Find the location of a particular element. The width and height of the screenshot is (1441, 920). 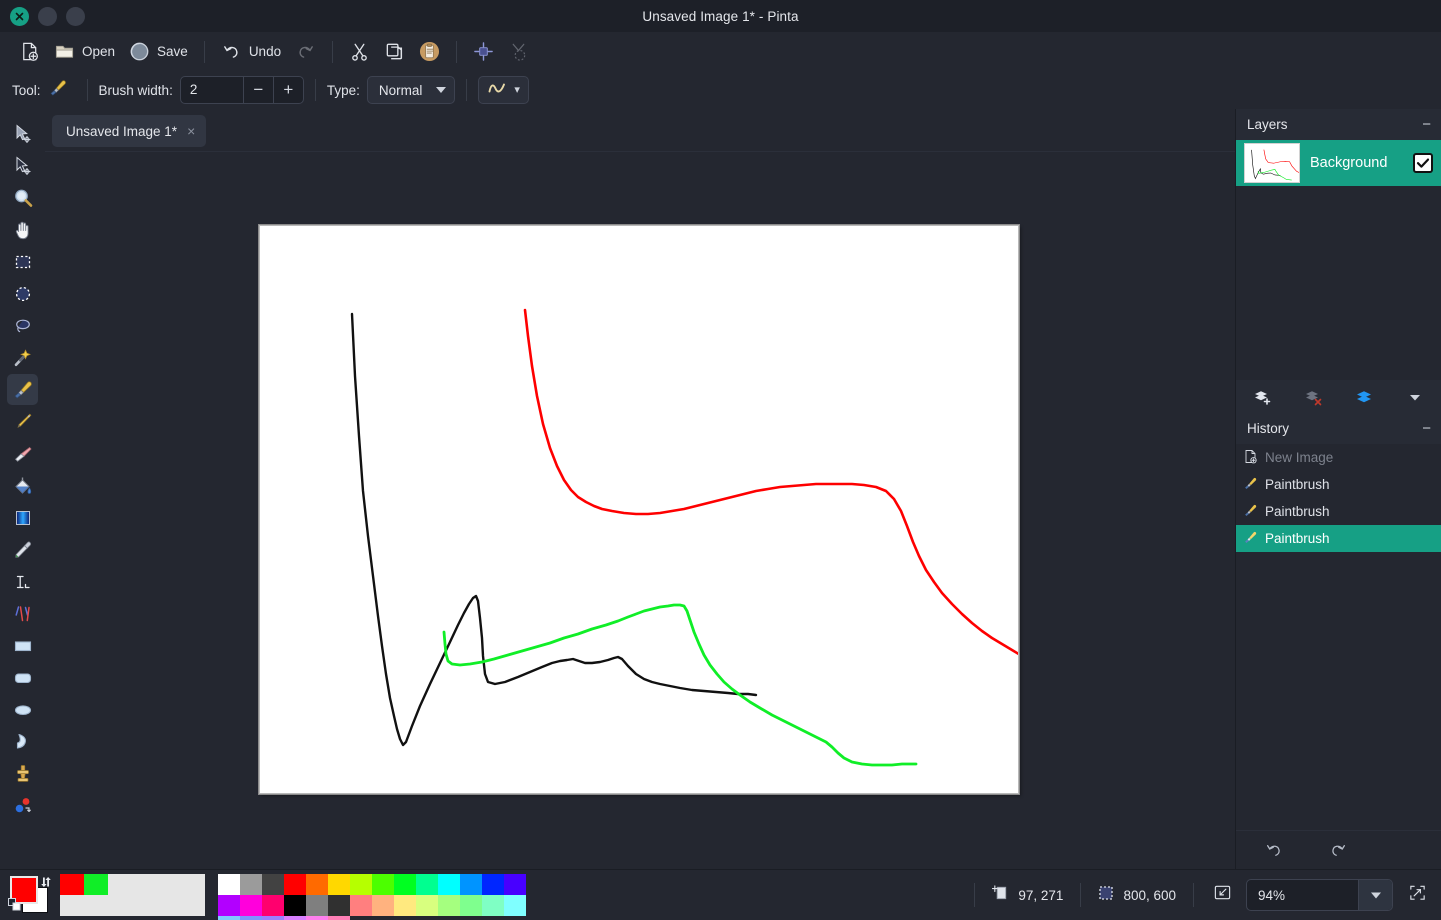

brush-width-increase: + is located at coordinates (287, 90).